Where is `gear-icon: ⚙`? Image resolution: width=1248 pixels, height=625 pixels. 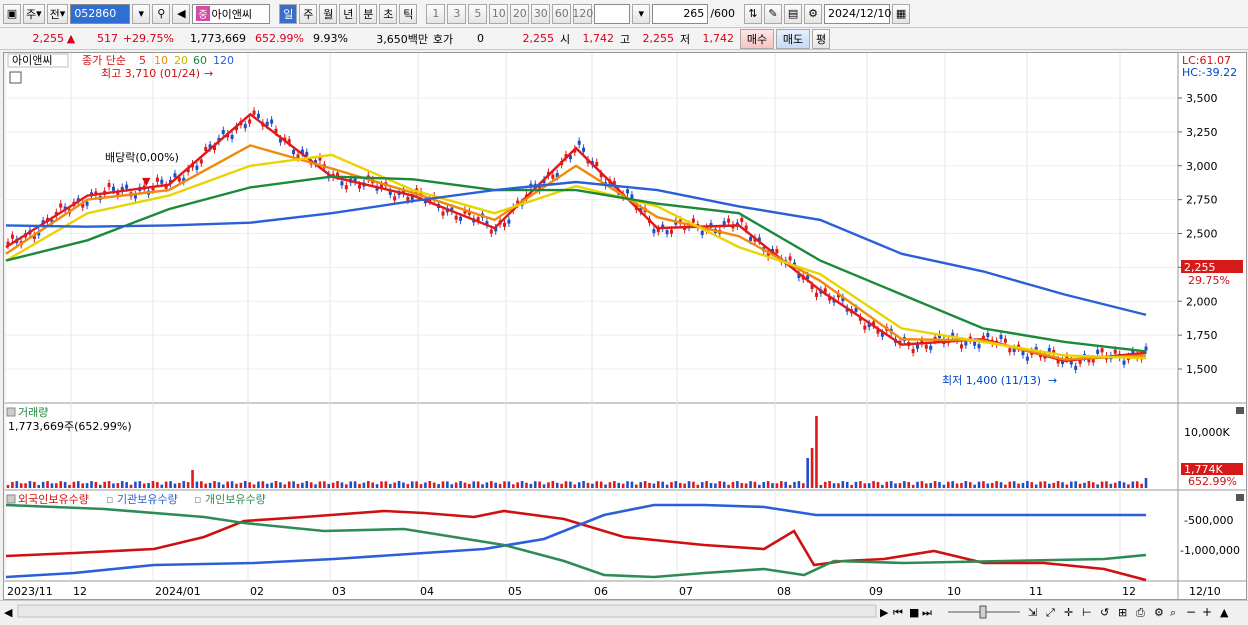
gear-icon: ⚙ is located at coordinates (813, 14).